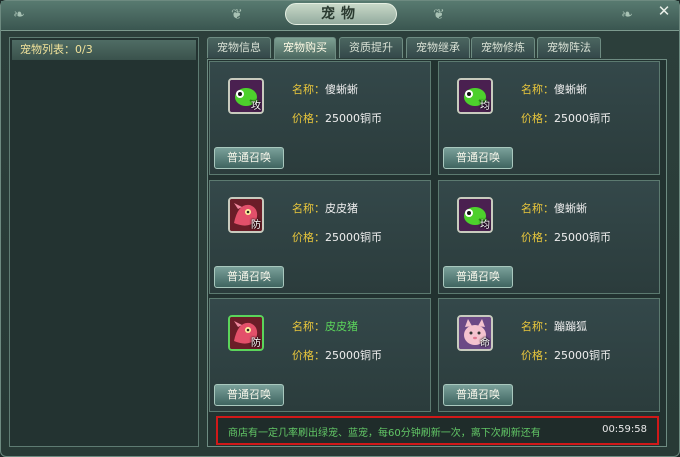 The height and width of the screenshot is (457, 680). What do you see at coordinates (439, 15) in the screenshot?
I see `right-ornament-icon: ❦` at bounding box center [439, 15].